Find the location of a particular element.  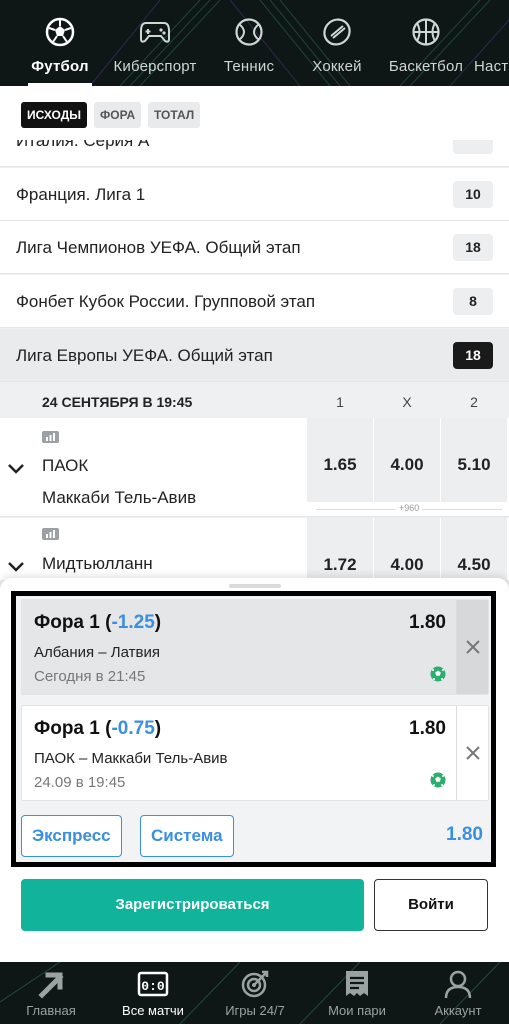

tournament-row: Фонбет Кубок России. Групповой этап 8 is located at coordinates (254, 301).